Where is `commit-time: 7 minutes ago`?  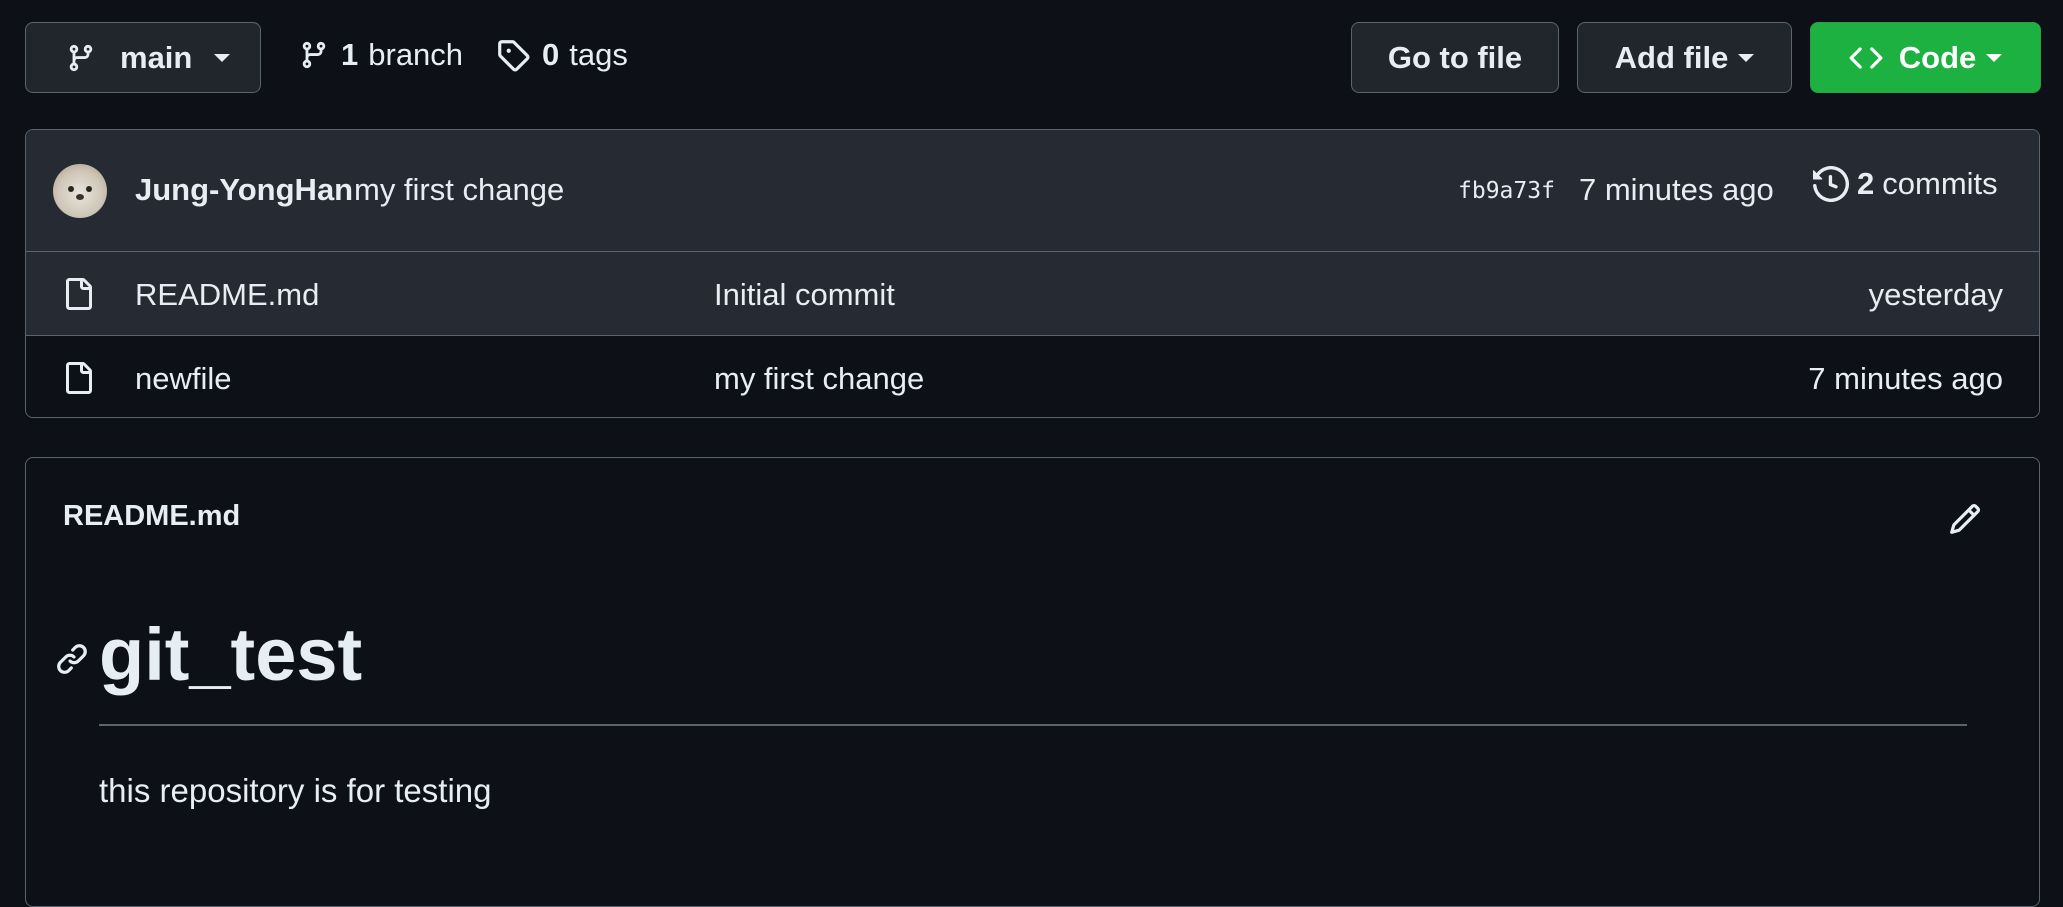
commit-time: 7 minutes ago is located at coordinates (1676, 189).